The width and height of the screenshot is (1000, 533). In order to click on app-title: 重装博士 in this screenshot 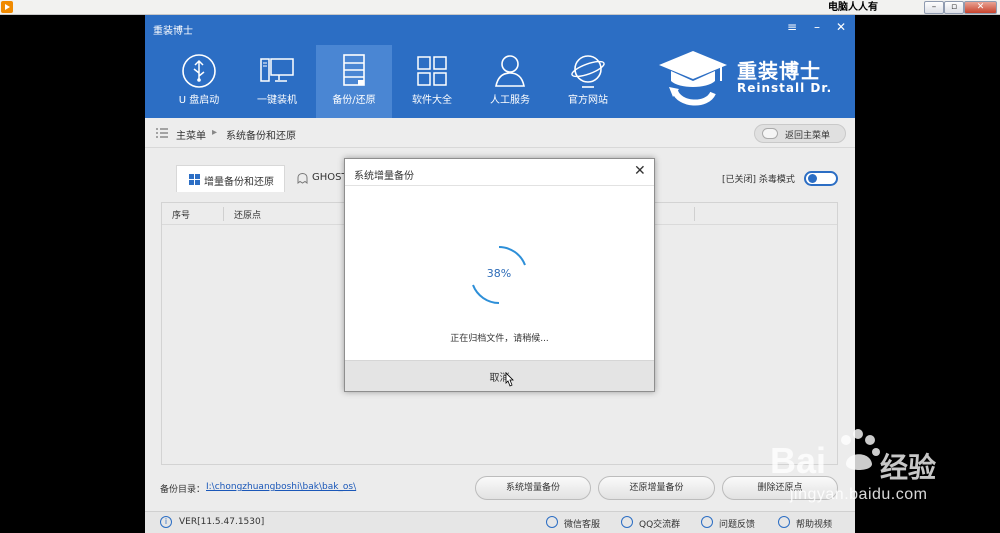, I will do `click(173, 31)`.